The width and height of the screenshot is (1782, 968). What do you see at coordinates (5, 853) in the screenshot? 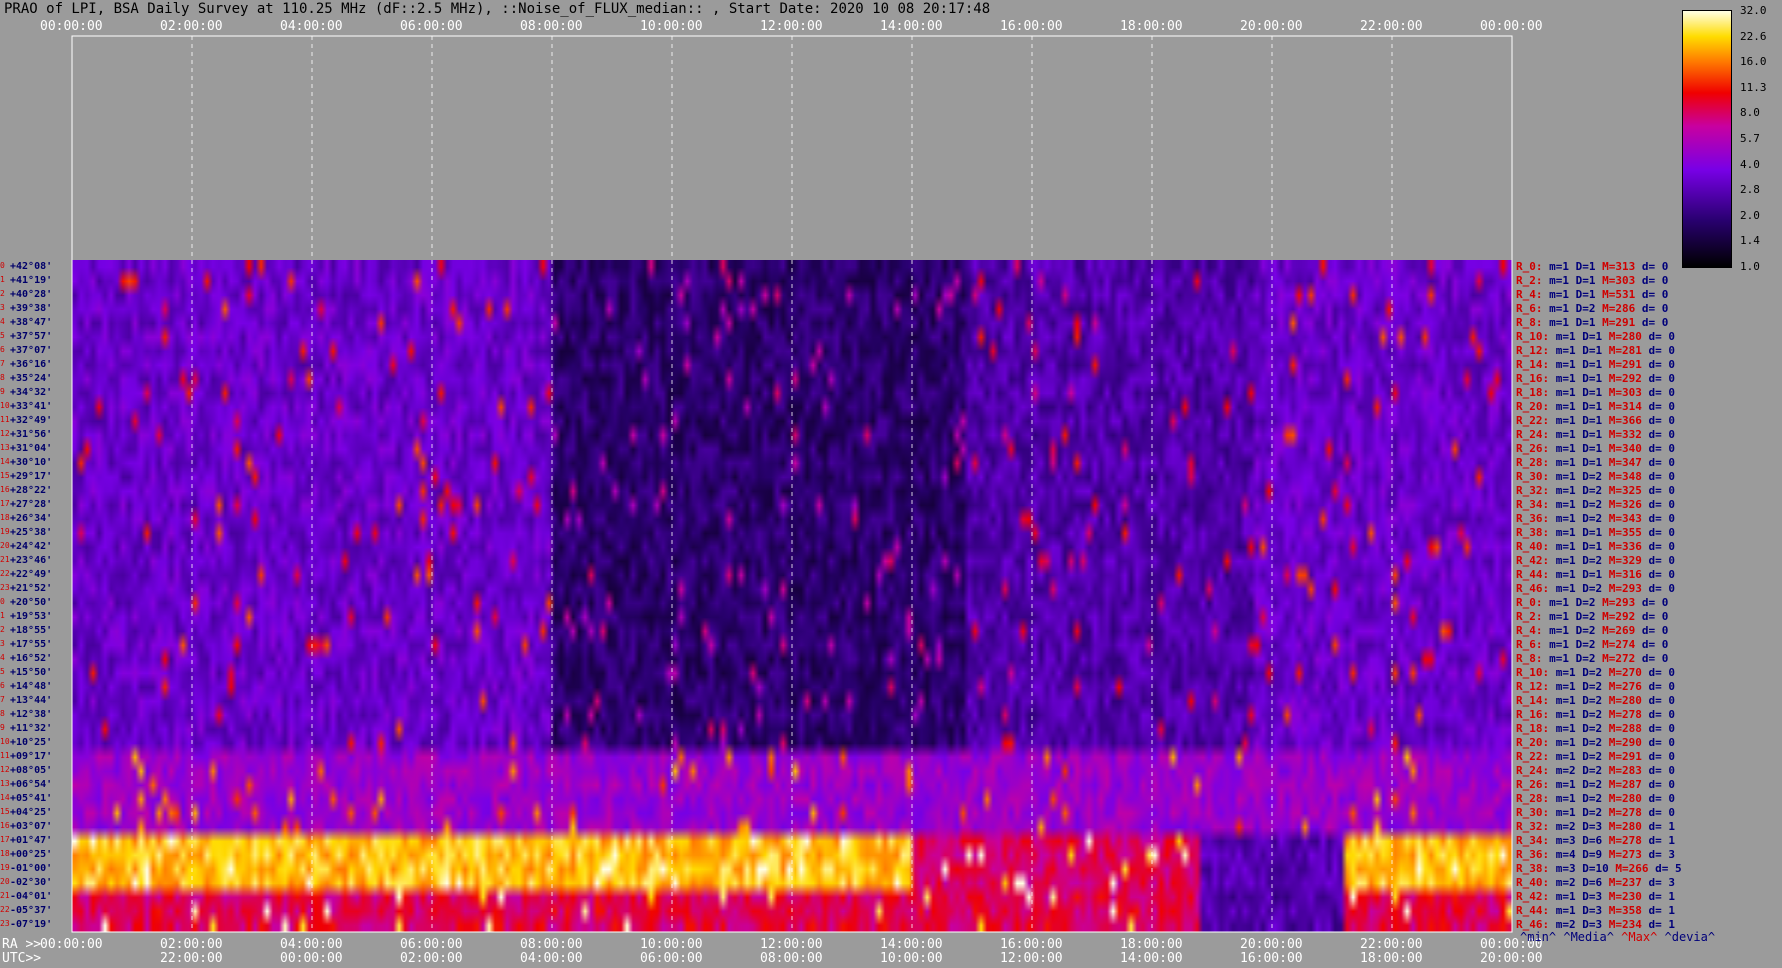
I see `row-index: 18` at bounding box center [5, 853].